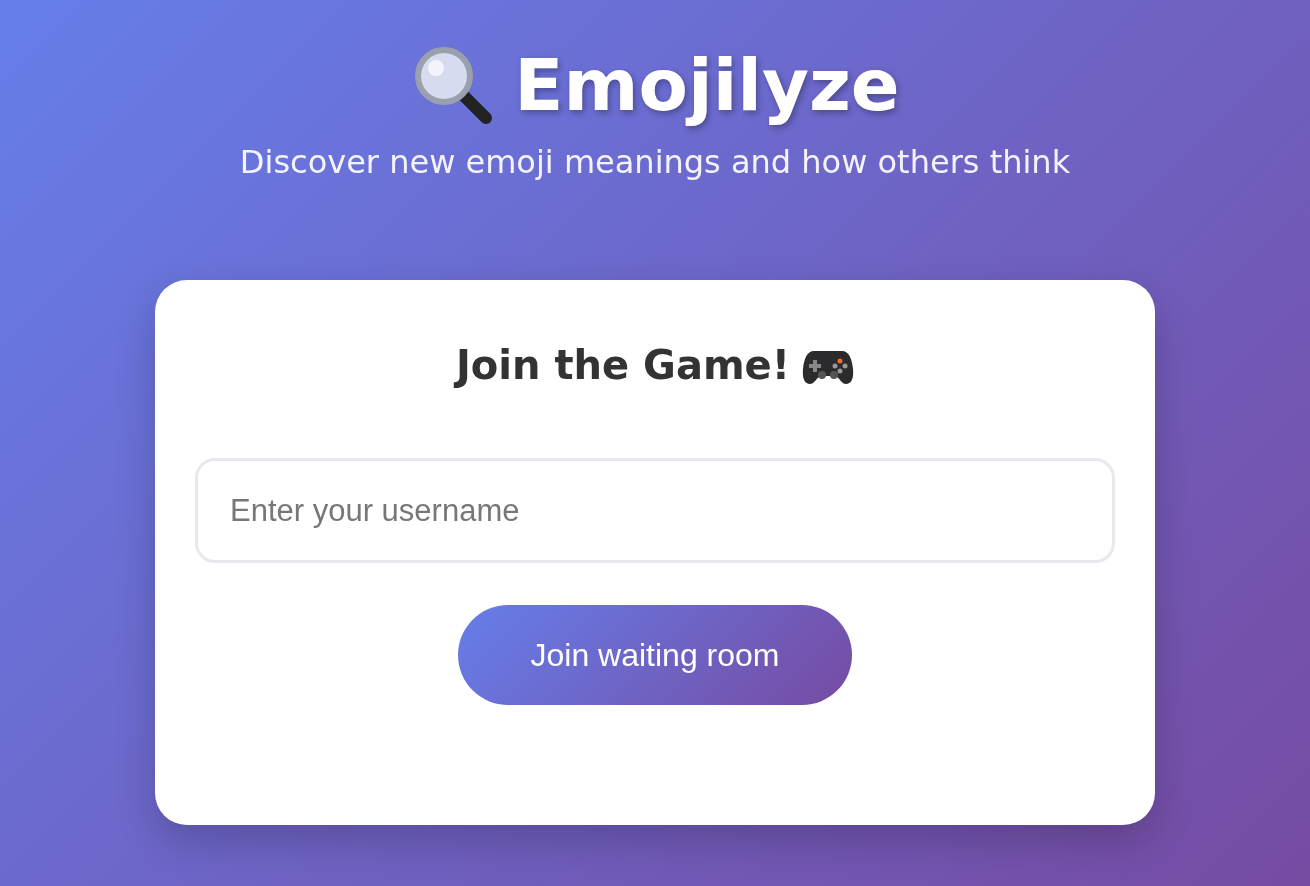 This screenshot has height=886, width=1310. Describe the element at coordinates (655, 655) in the screenshot. I see `join-button: Join waiting room` at that location.